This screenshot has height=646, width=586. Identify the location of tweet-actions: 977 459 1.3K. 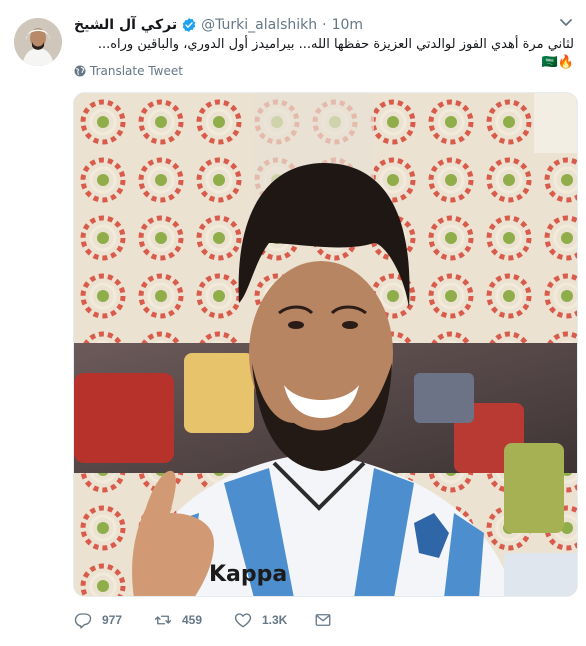
(208, 620).